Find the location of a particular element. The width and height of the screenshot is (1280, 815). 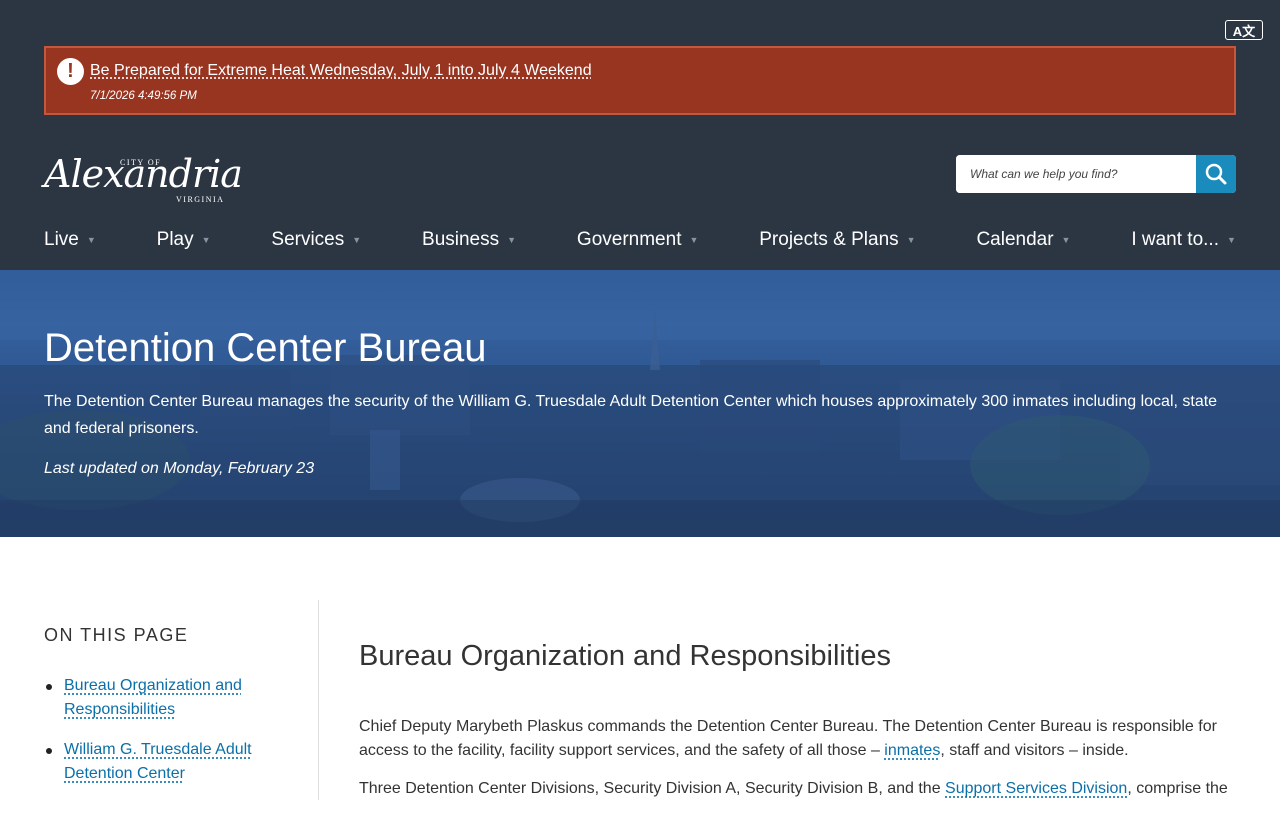

translate-button: A文 is located at coordinates (1244, 30).